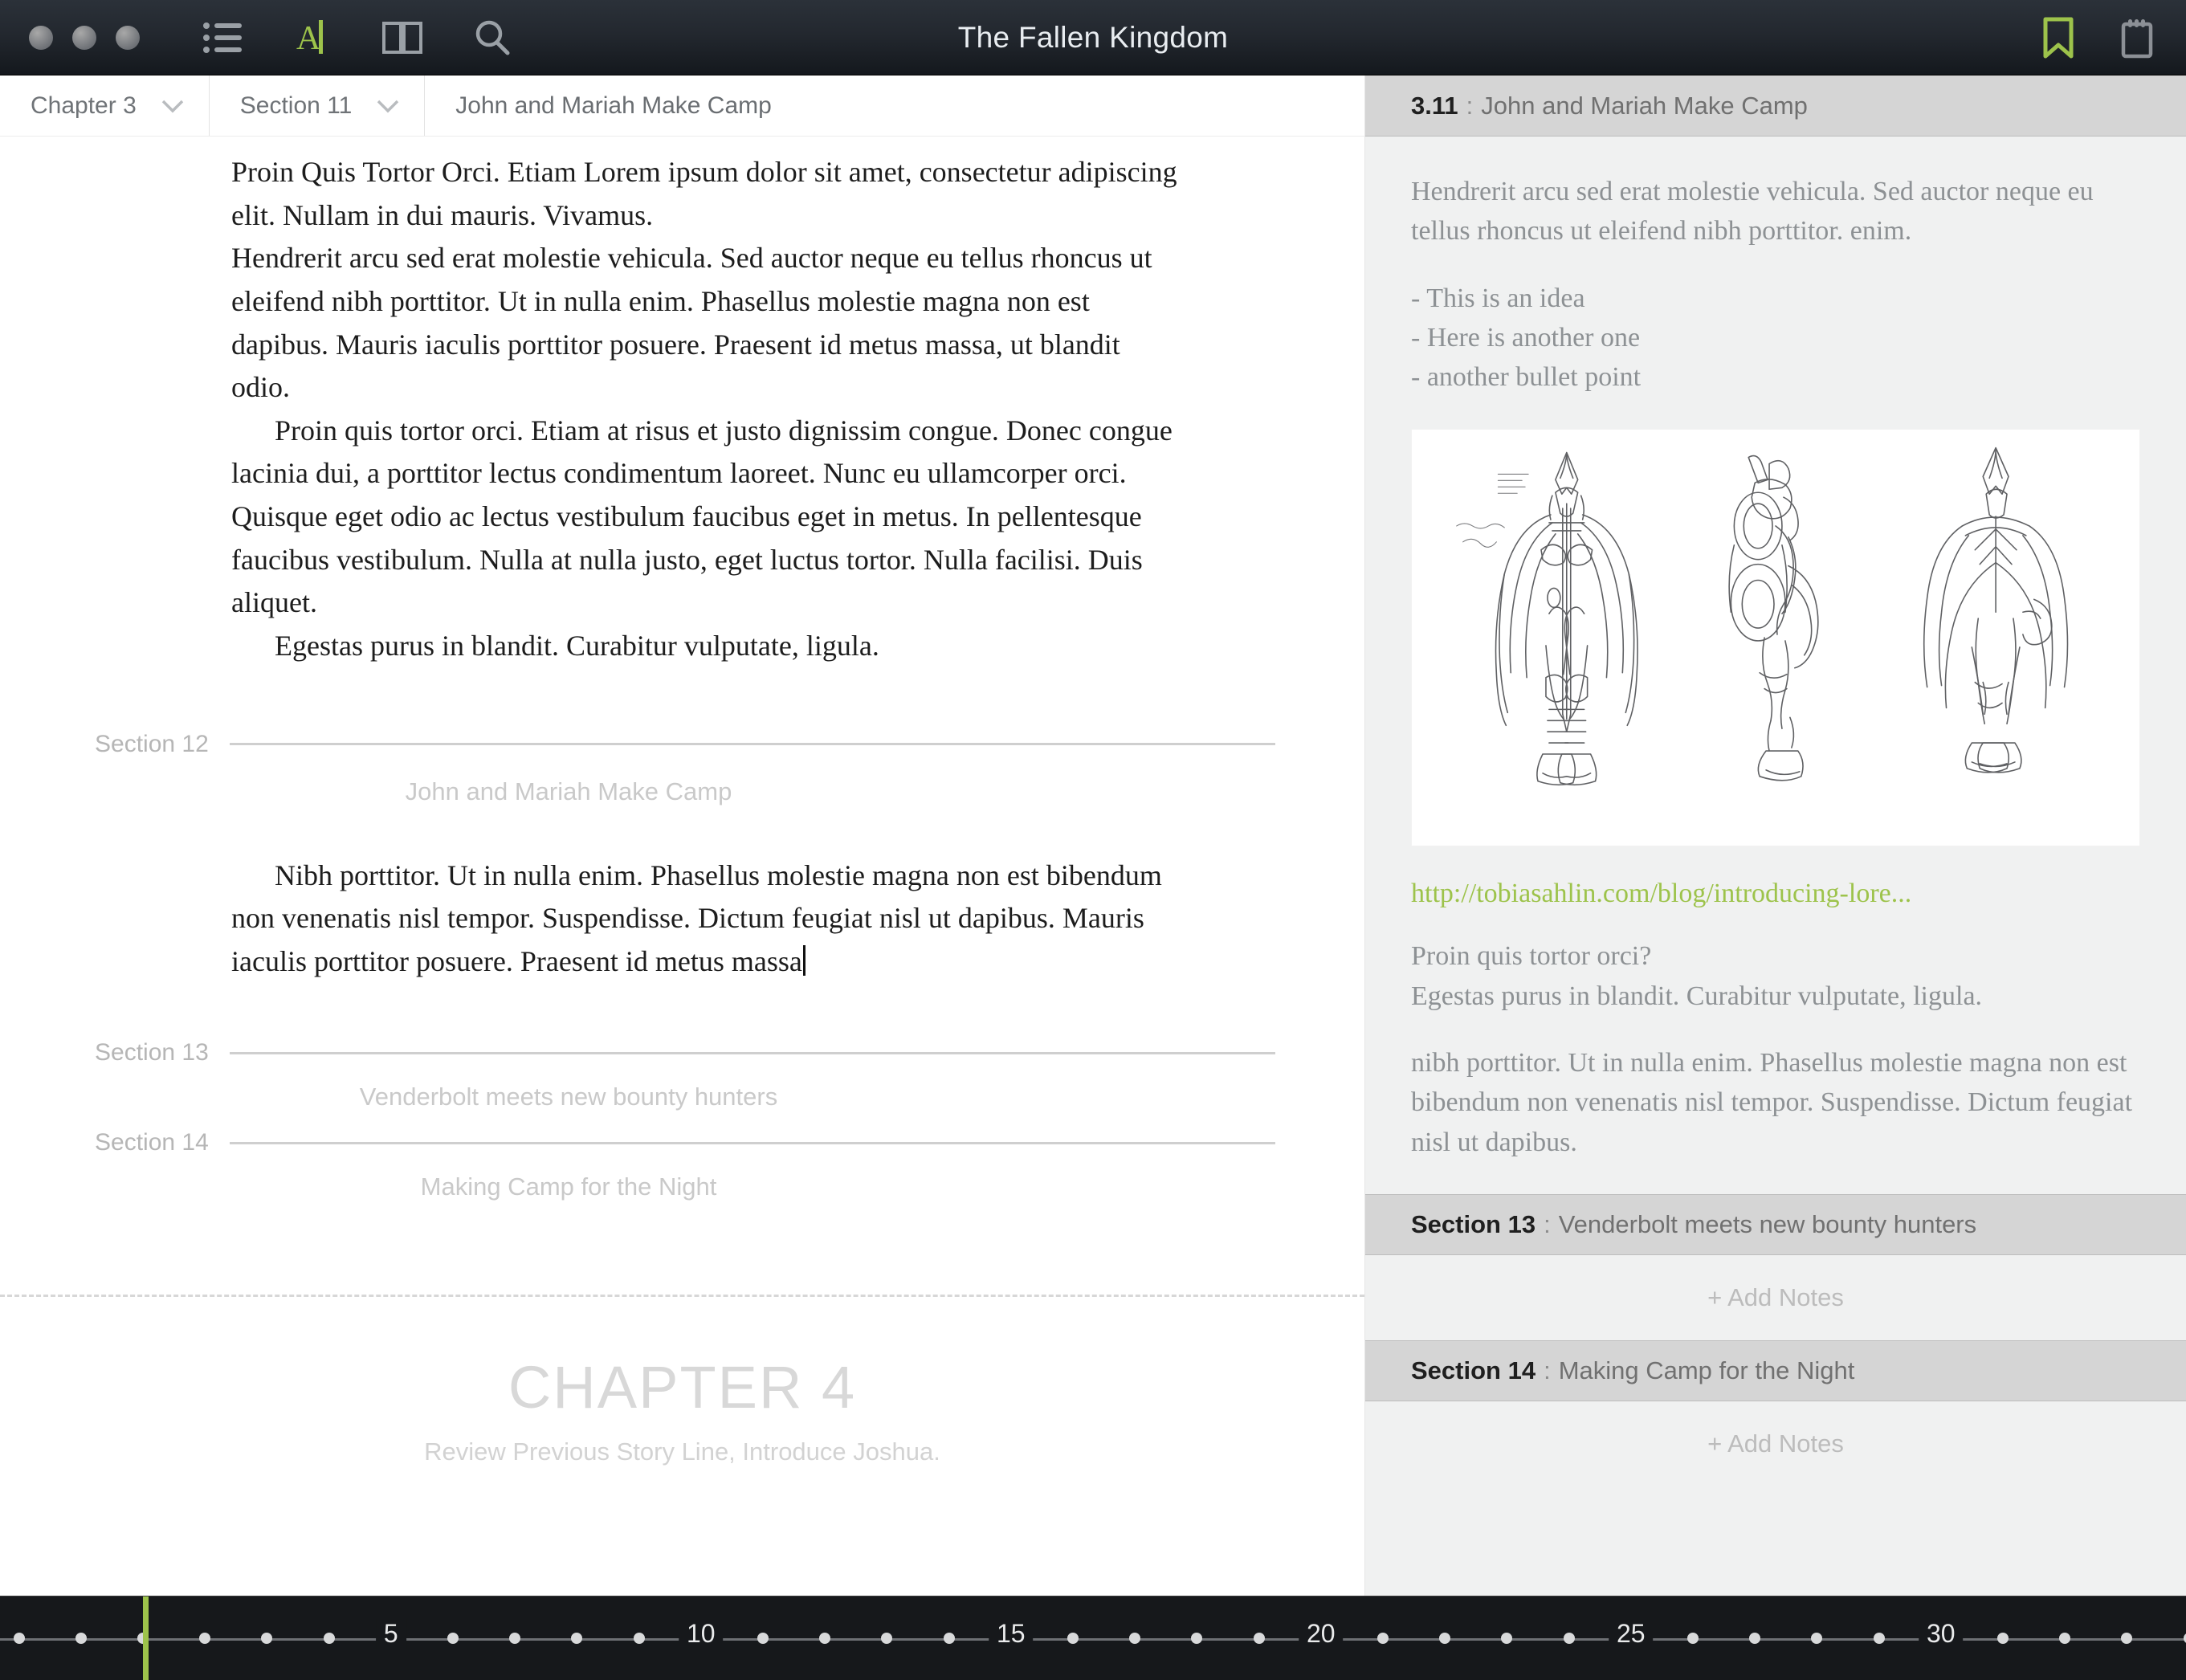  I want to click on toolbar-right, so click(2098, 37).